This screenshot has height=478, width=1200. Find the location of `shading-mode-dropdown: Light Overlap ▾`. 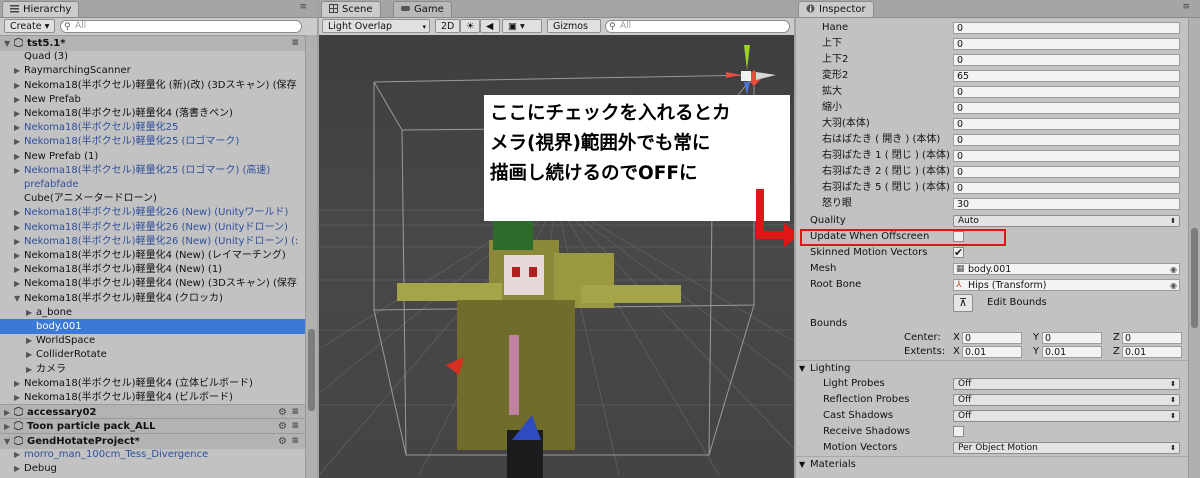

shading-mode-dropdown: Light Overlap ▾ is located at coordinates (376, 26).